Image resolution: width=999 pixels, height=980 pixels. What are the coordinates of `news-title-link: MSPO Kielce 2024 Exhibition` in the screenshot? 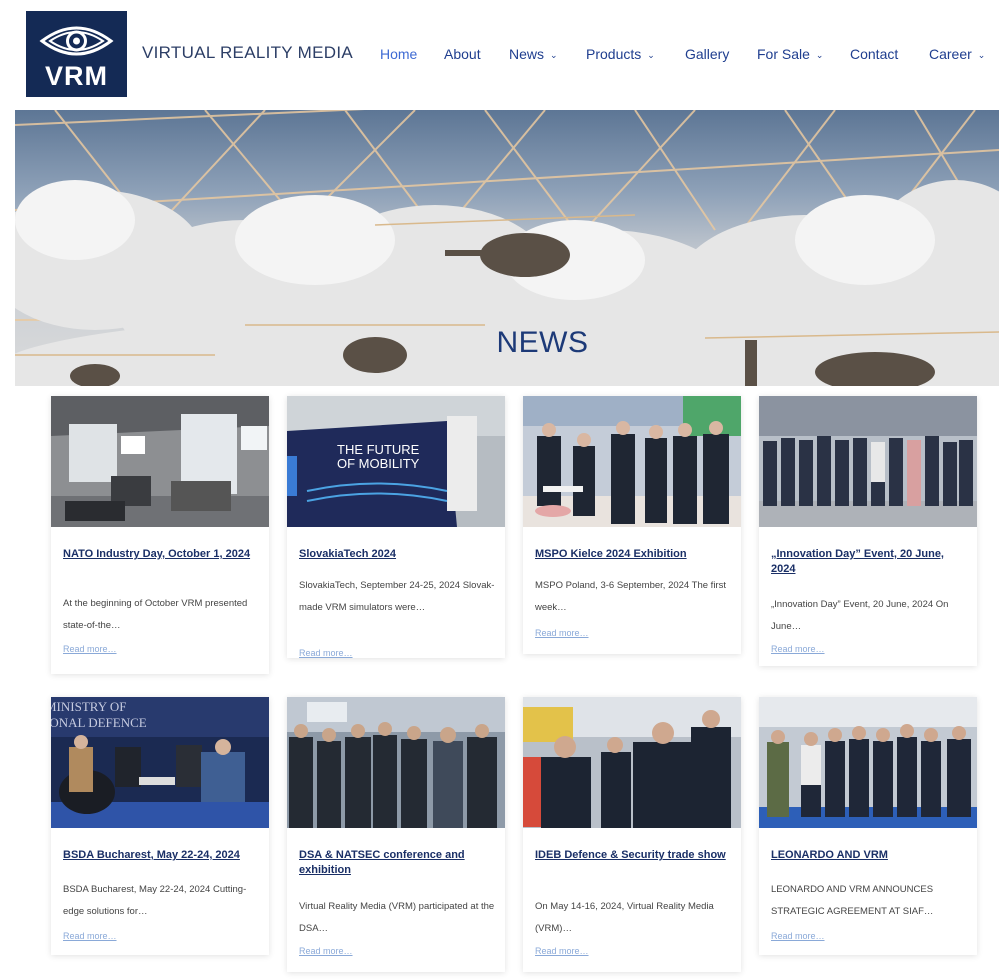 It's located at (635, 554).